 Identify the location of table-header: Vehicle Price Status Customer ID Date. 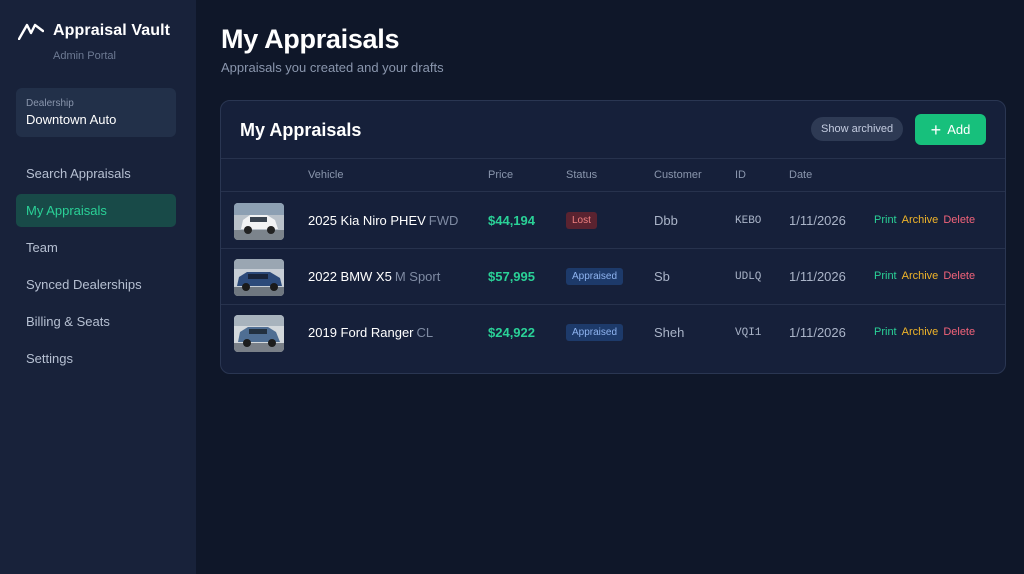
(613, 175).